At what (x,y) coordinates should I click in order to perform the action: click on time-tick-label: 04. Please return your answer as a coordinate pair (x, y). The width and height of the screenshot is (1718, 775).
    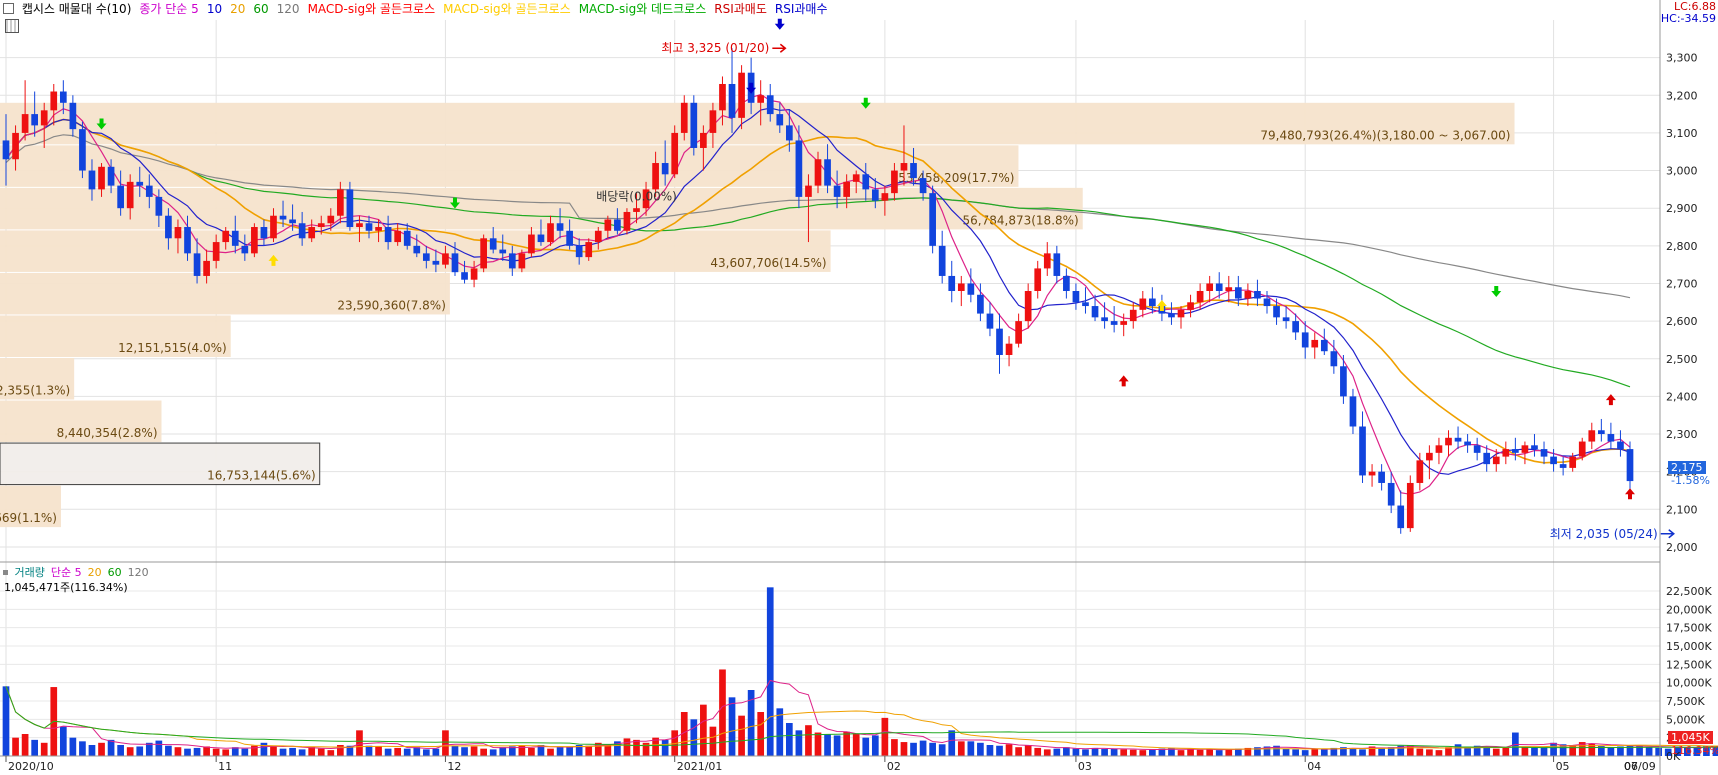
    Looking at the image, I should click on (1314, 766).